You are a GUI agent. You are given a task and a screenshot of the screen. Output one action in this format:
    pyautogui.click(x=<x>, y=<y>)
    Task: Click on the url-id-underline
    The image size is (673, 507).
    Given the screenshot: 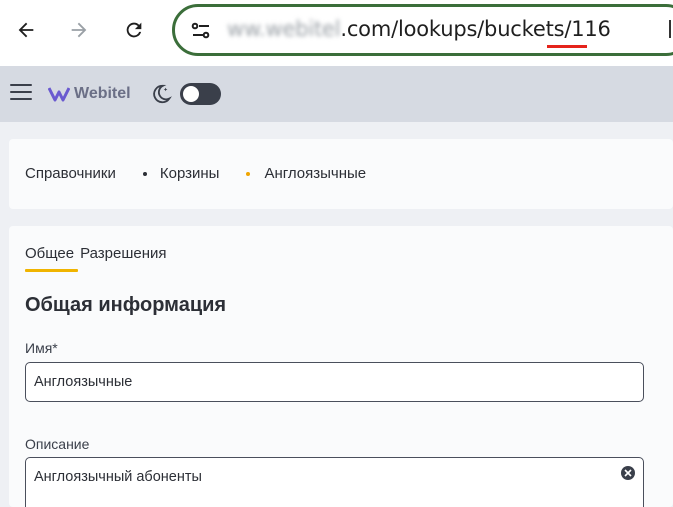 What is the action you would take?
    pyautogui.click(x=567, y=46)
    